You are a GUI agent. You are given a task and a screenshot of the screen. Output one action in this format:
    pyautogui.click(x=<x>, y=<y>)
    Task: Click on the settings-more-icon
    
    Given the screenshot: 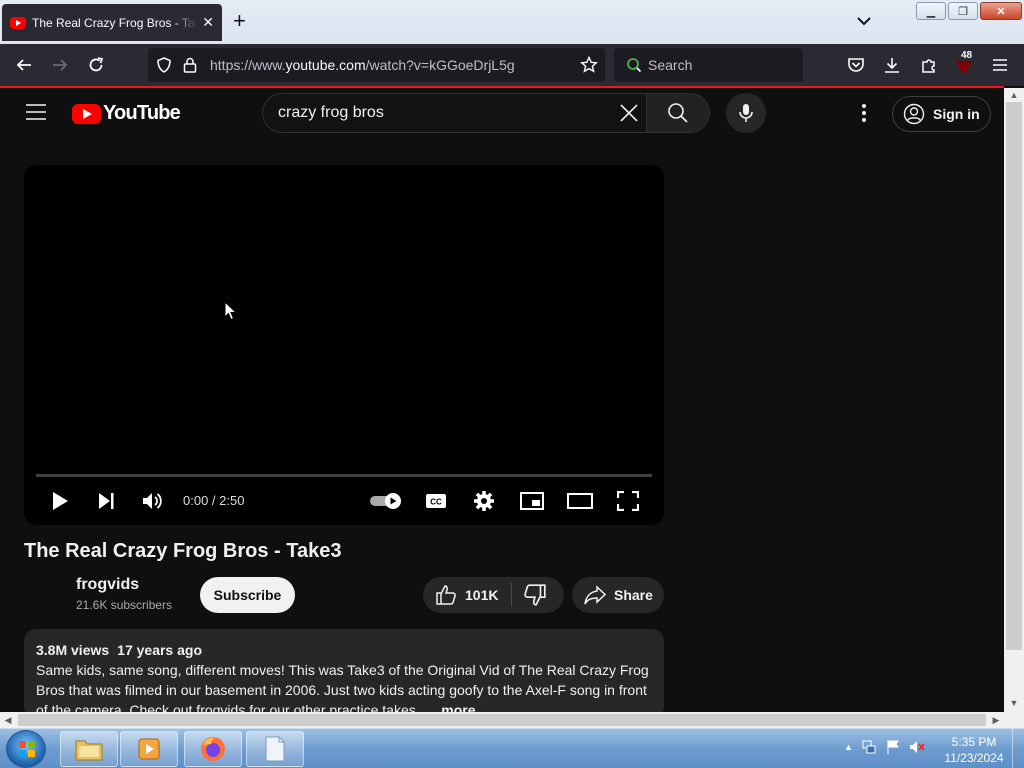 What is the action you would take?
    pyautogui.click(x=864, y=113)
    